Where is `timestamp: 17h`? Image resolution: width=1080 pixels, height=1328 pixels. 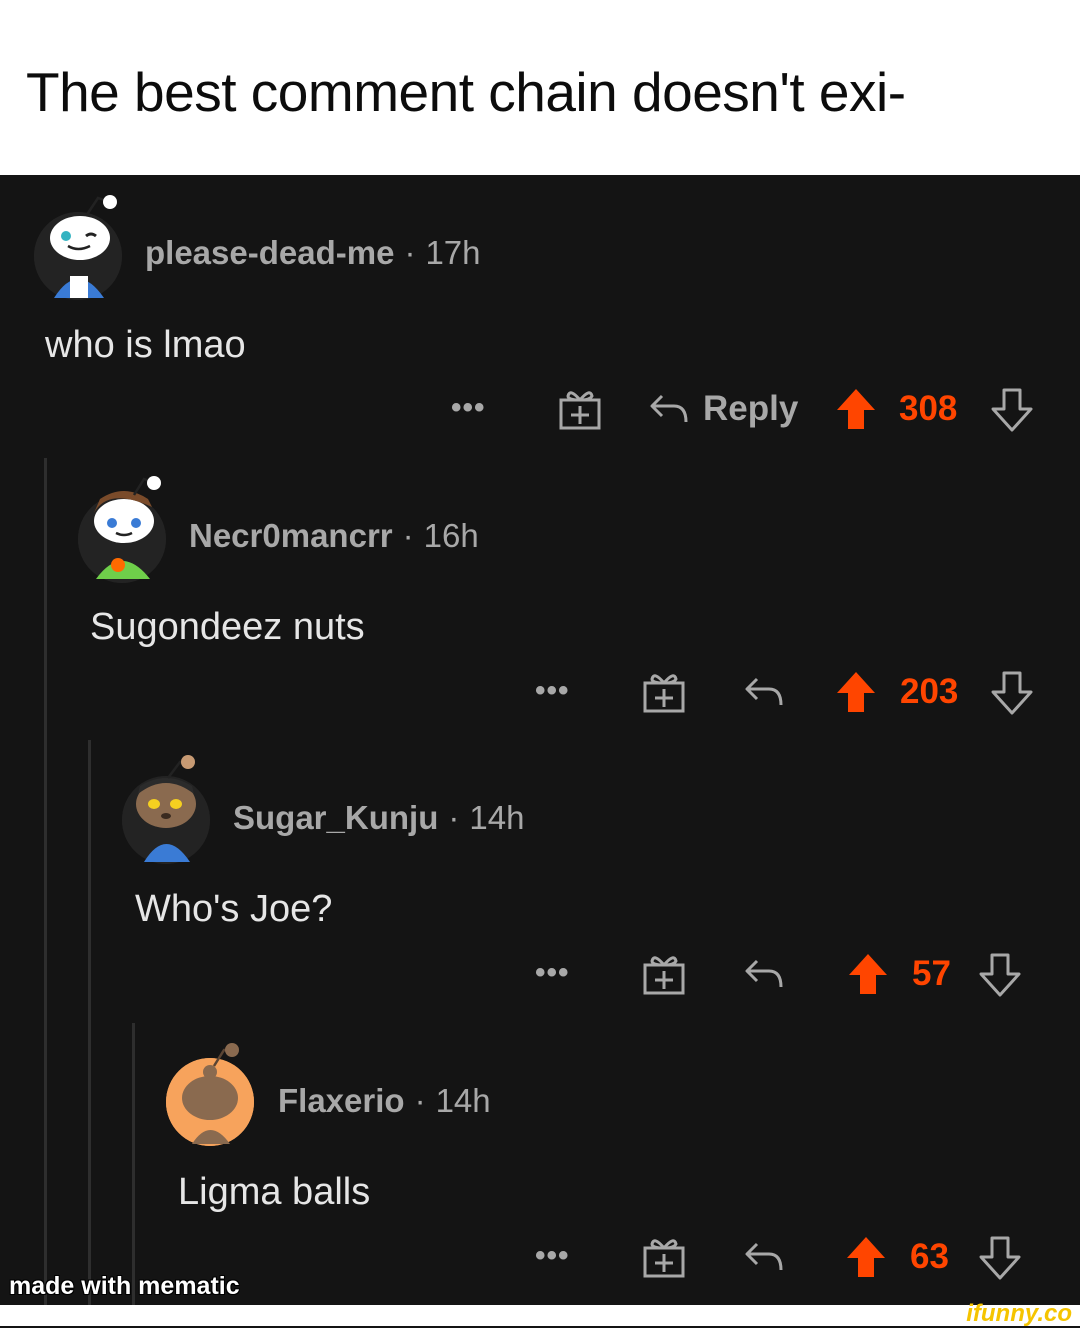 timestamp: 17h is located at coordinates (453, 252).